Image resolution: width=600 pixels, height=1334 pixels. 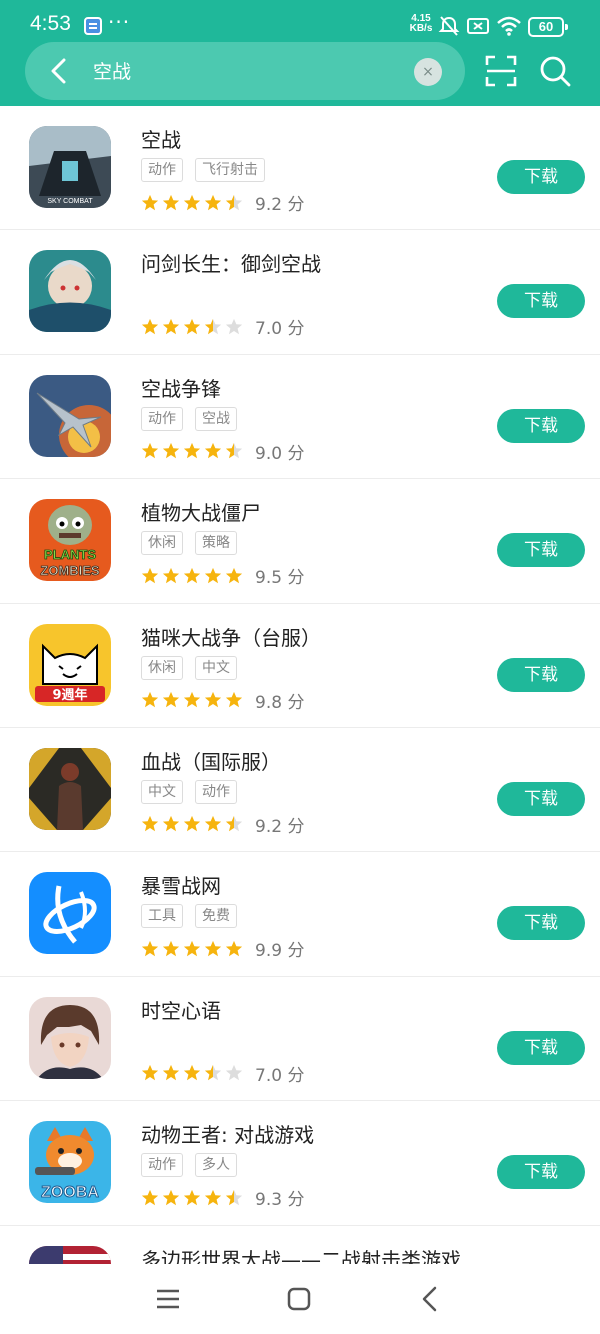 What do you see at coordinates (181, 387) in the screenshot?
I see `app-name: 空战争锋` at bounding box center [181, 387].